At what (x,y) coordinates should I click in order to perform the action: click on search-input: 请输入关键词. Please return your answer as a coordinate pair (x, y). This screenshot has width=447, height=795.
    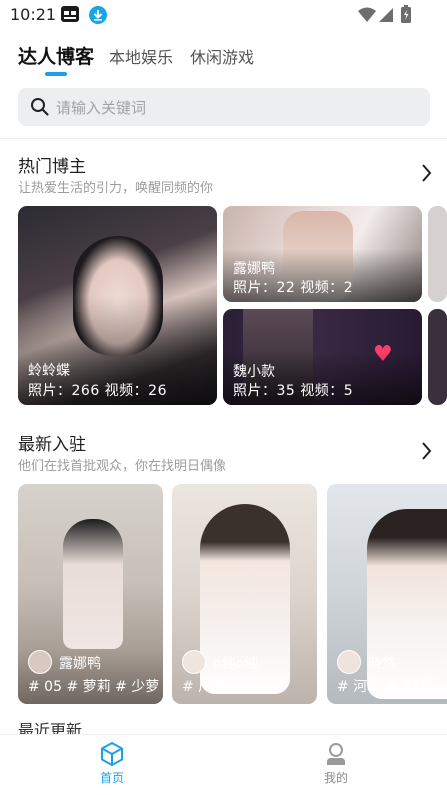
    Looking at the image, I should click on (101, 107).